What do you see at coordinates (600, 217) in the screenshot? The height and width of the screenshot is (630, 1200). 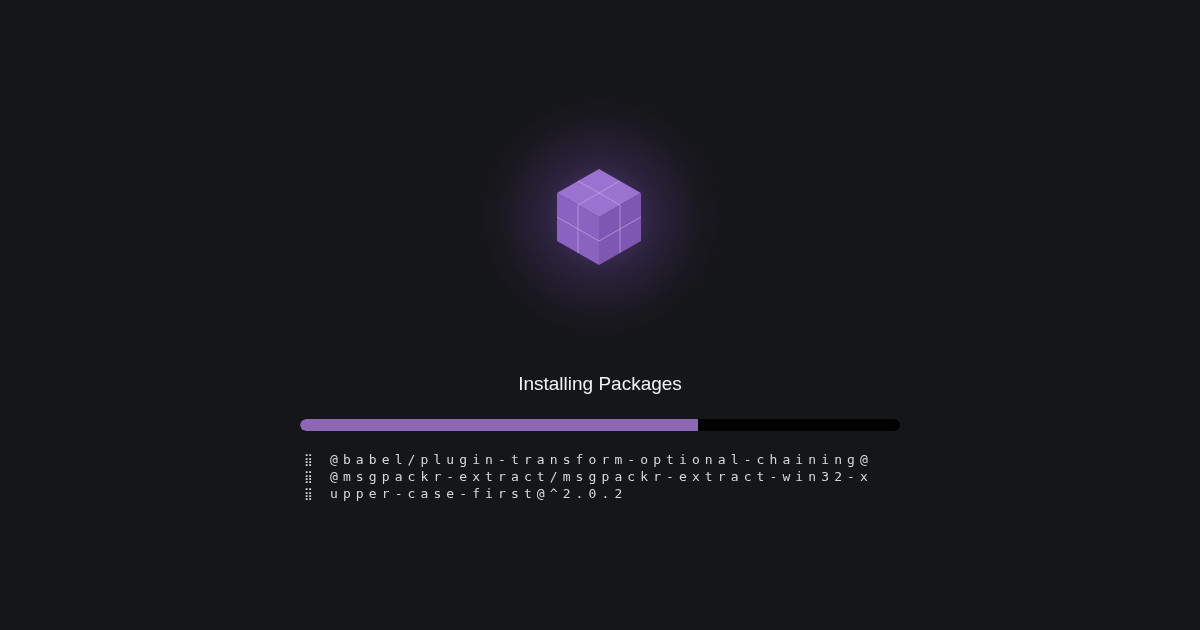 I see `cube-icon` at bounding box center [600, 217].